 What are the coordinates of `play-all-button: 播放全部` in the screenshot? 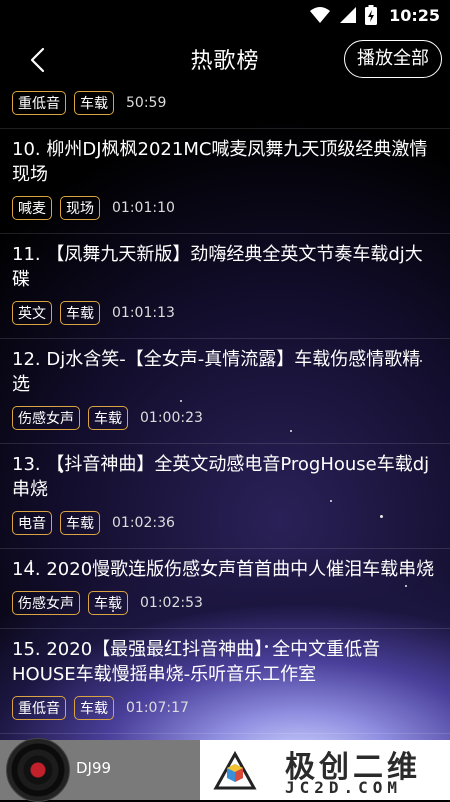 It's located at (393, 59).